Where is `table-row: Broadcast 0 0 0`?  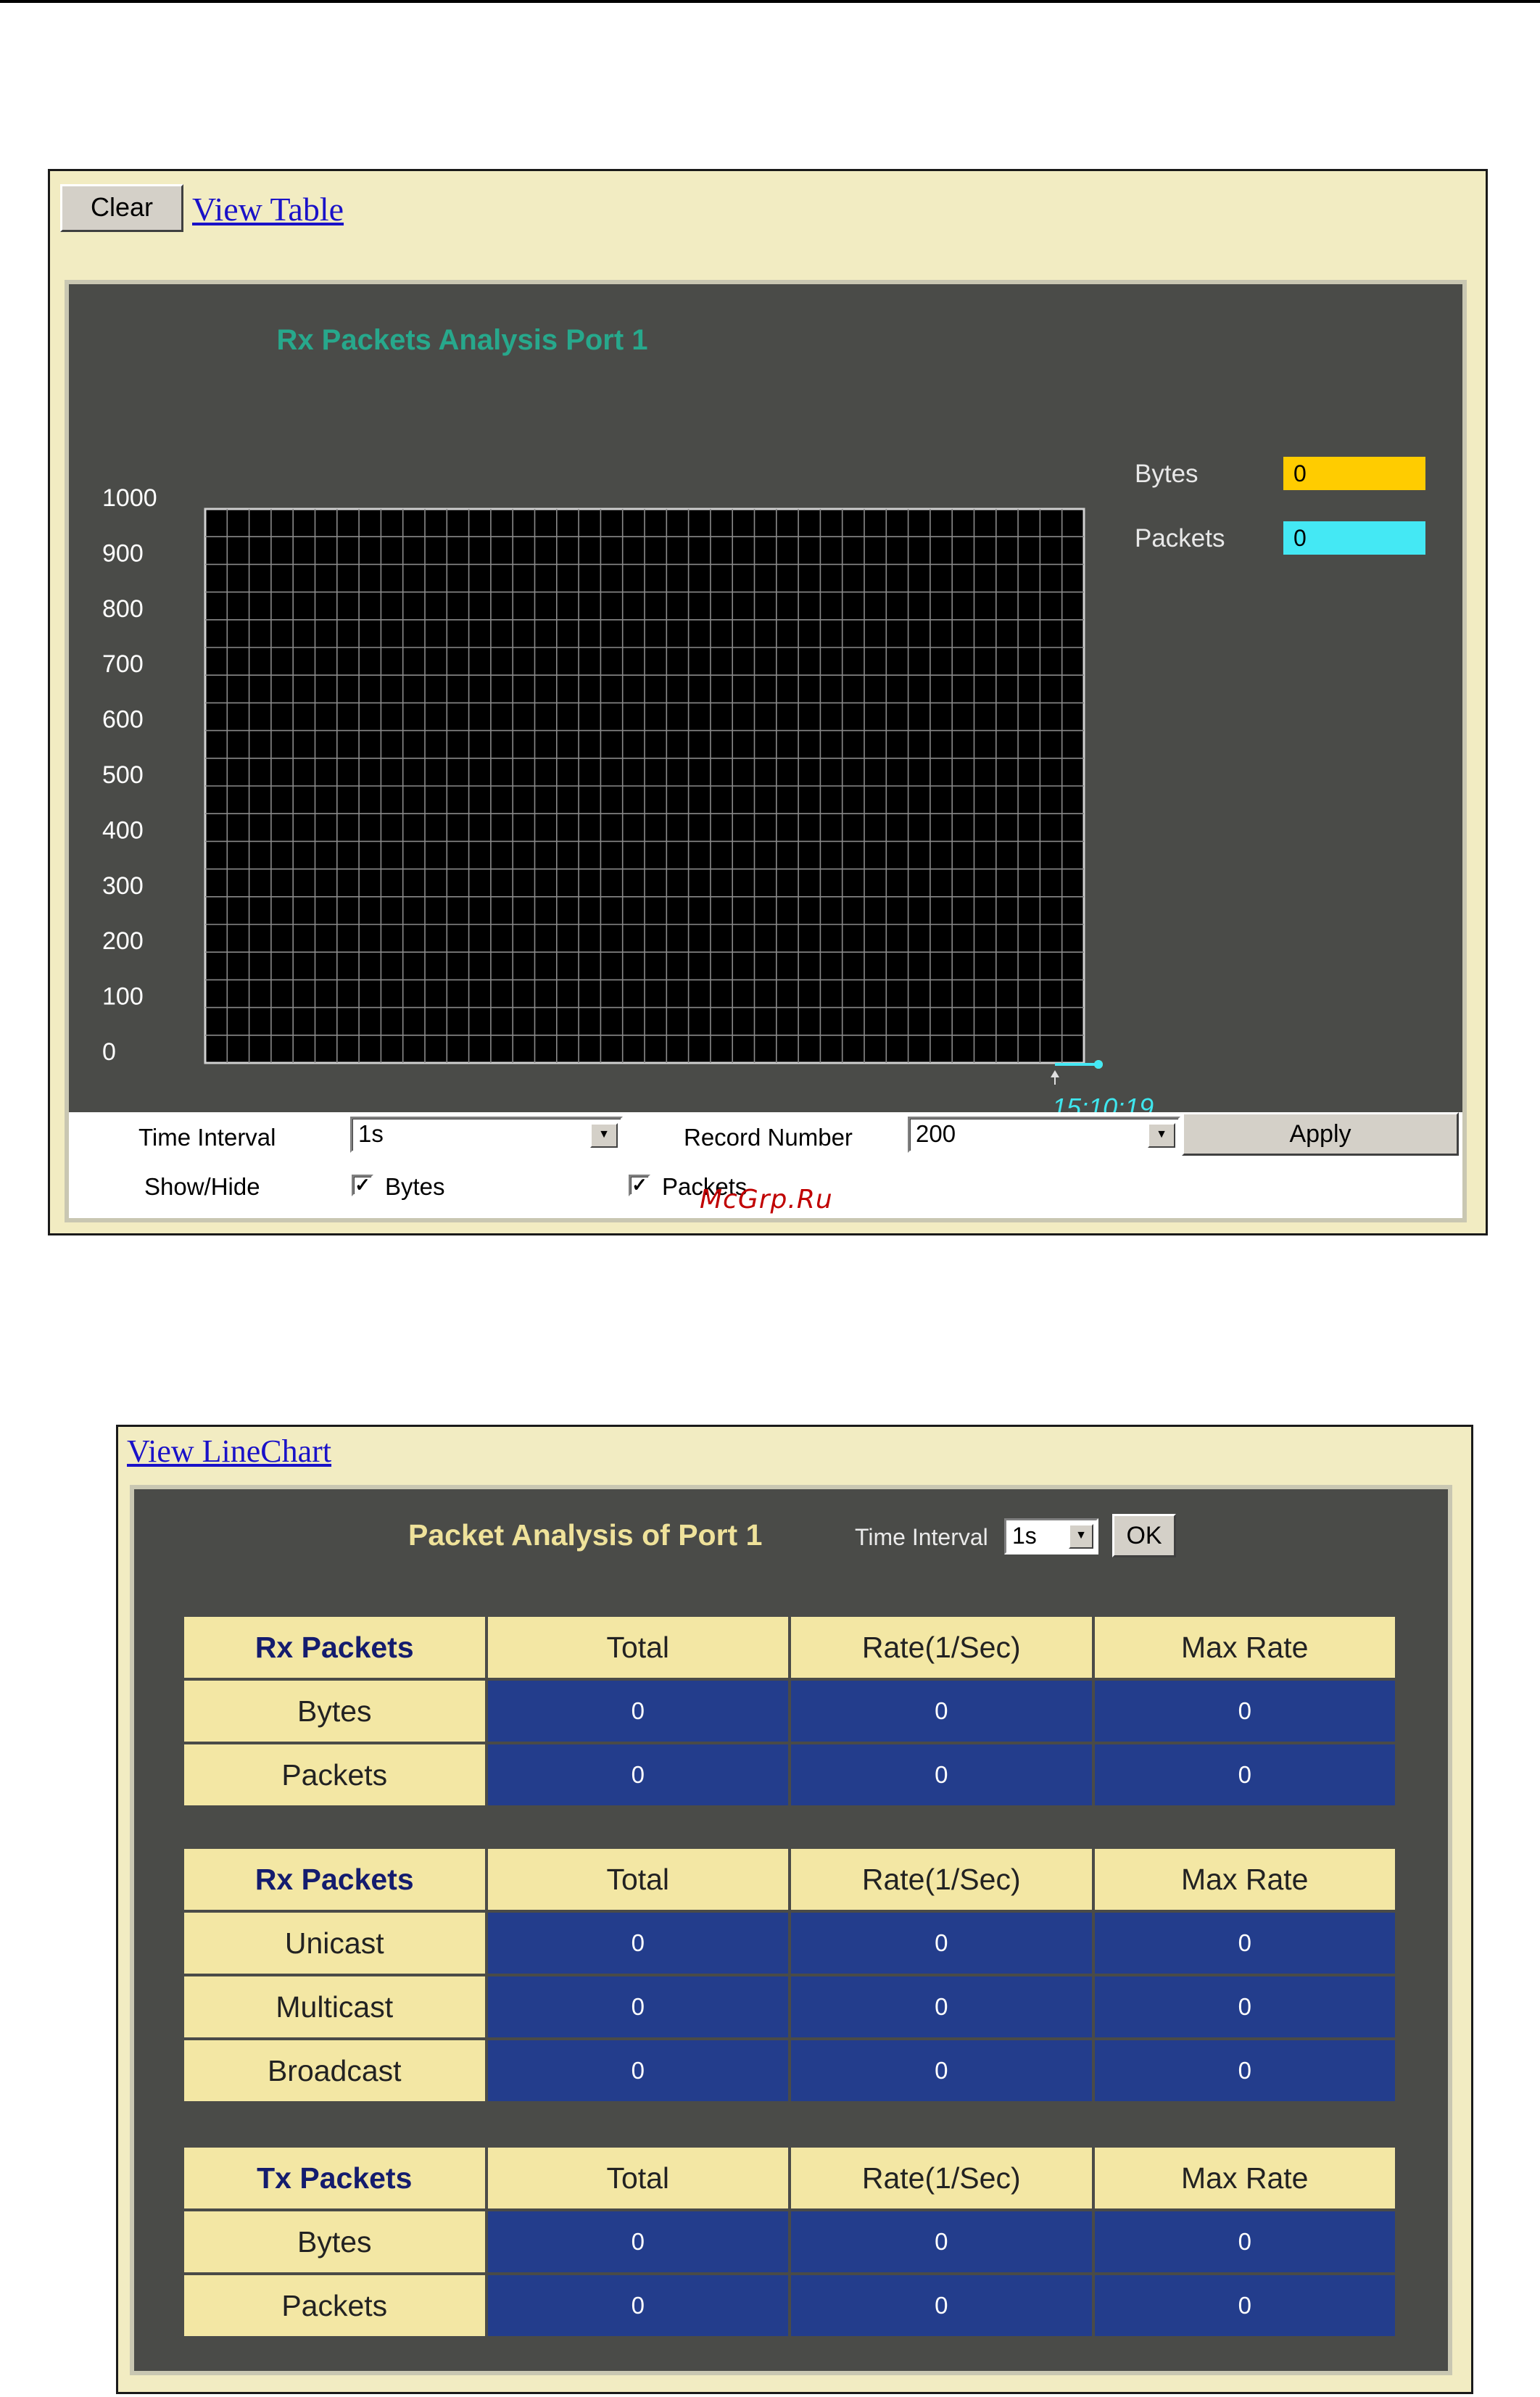 table-row: Broadcast 0 0 0 is located at coordinates (789, 2070).